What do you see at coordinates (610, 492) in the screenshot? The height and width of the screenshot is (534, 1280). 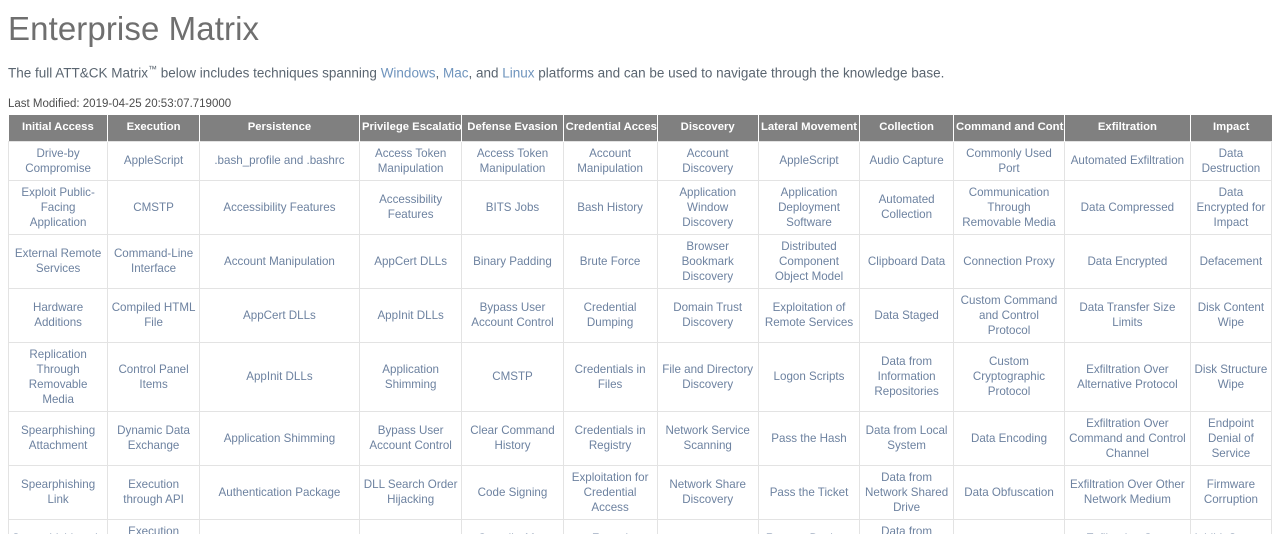 I see `matrix-technique-cell: Exploitation for Credential Access` at bounding box center [610, 492].